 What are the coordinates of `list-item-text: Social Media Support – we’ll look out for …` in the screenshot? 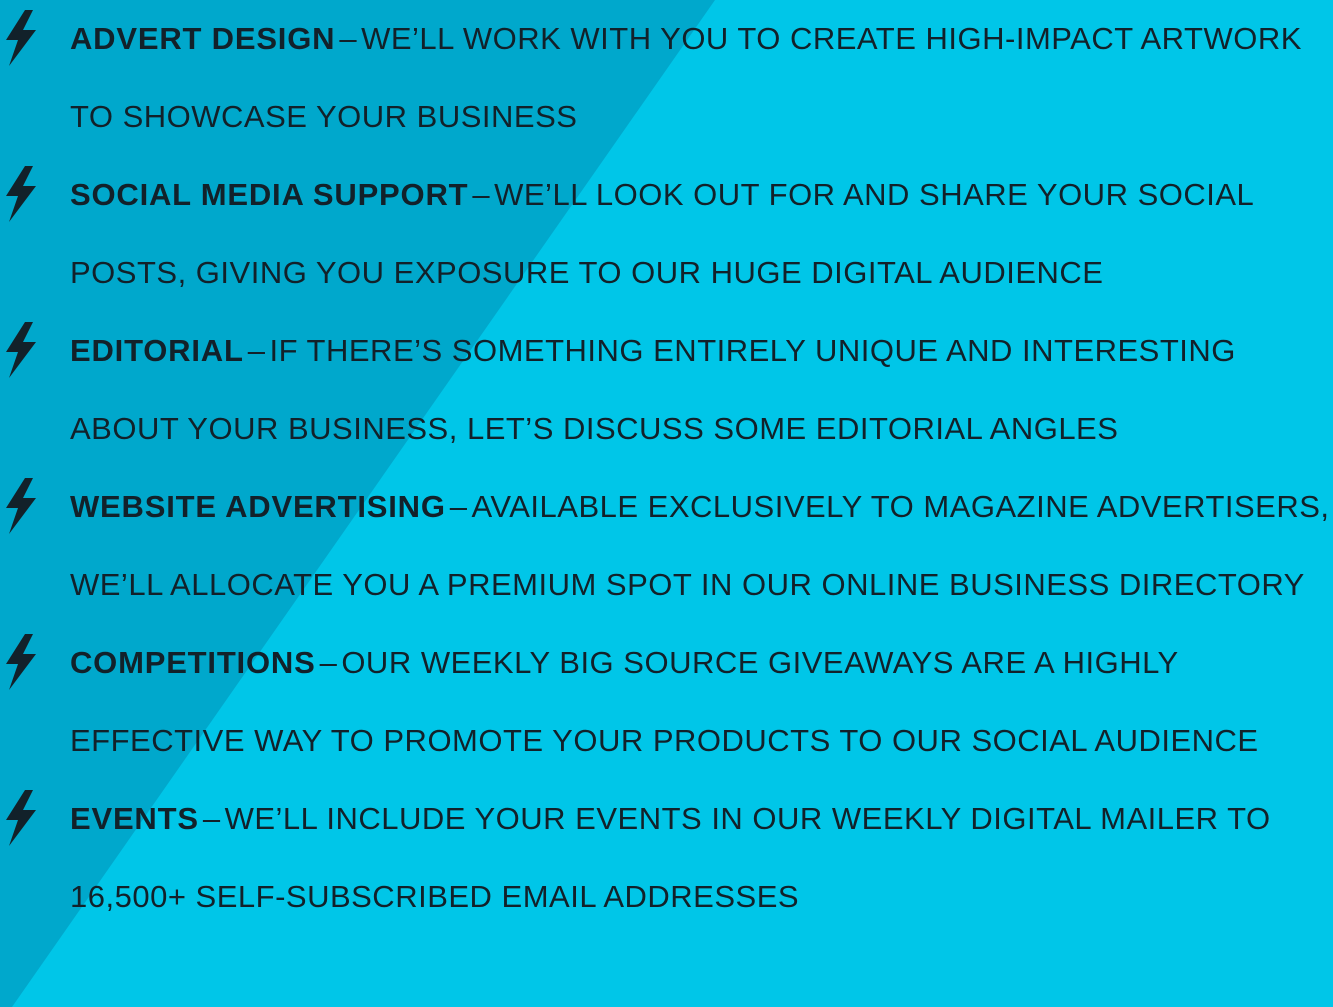 It's located at (701, 234).